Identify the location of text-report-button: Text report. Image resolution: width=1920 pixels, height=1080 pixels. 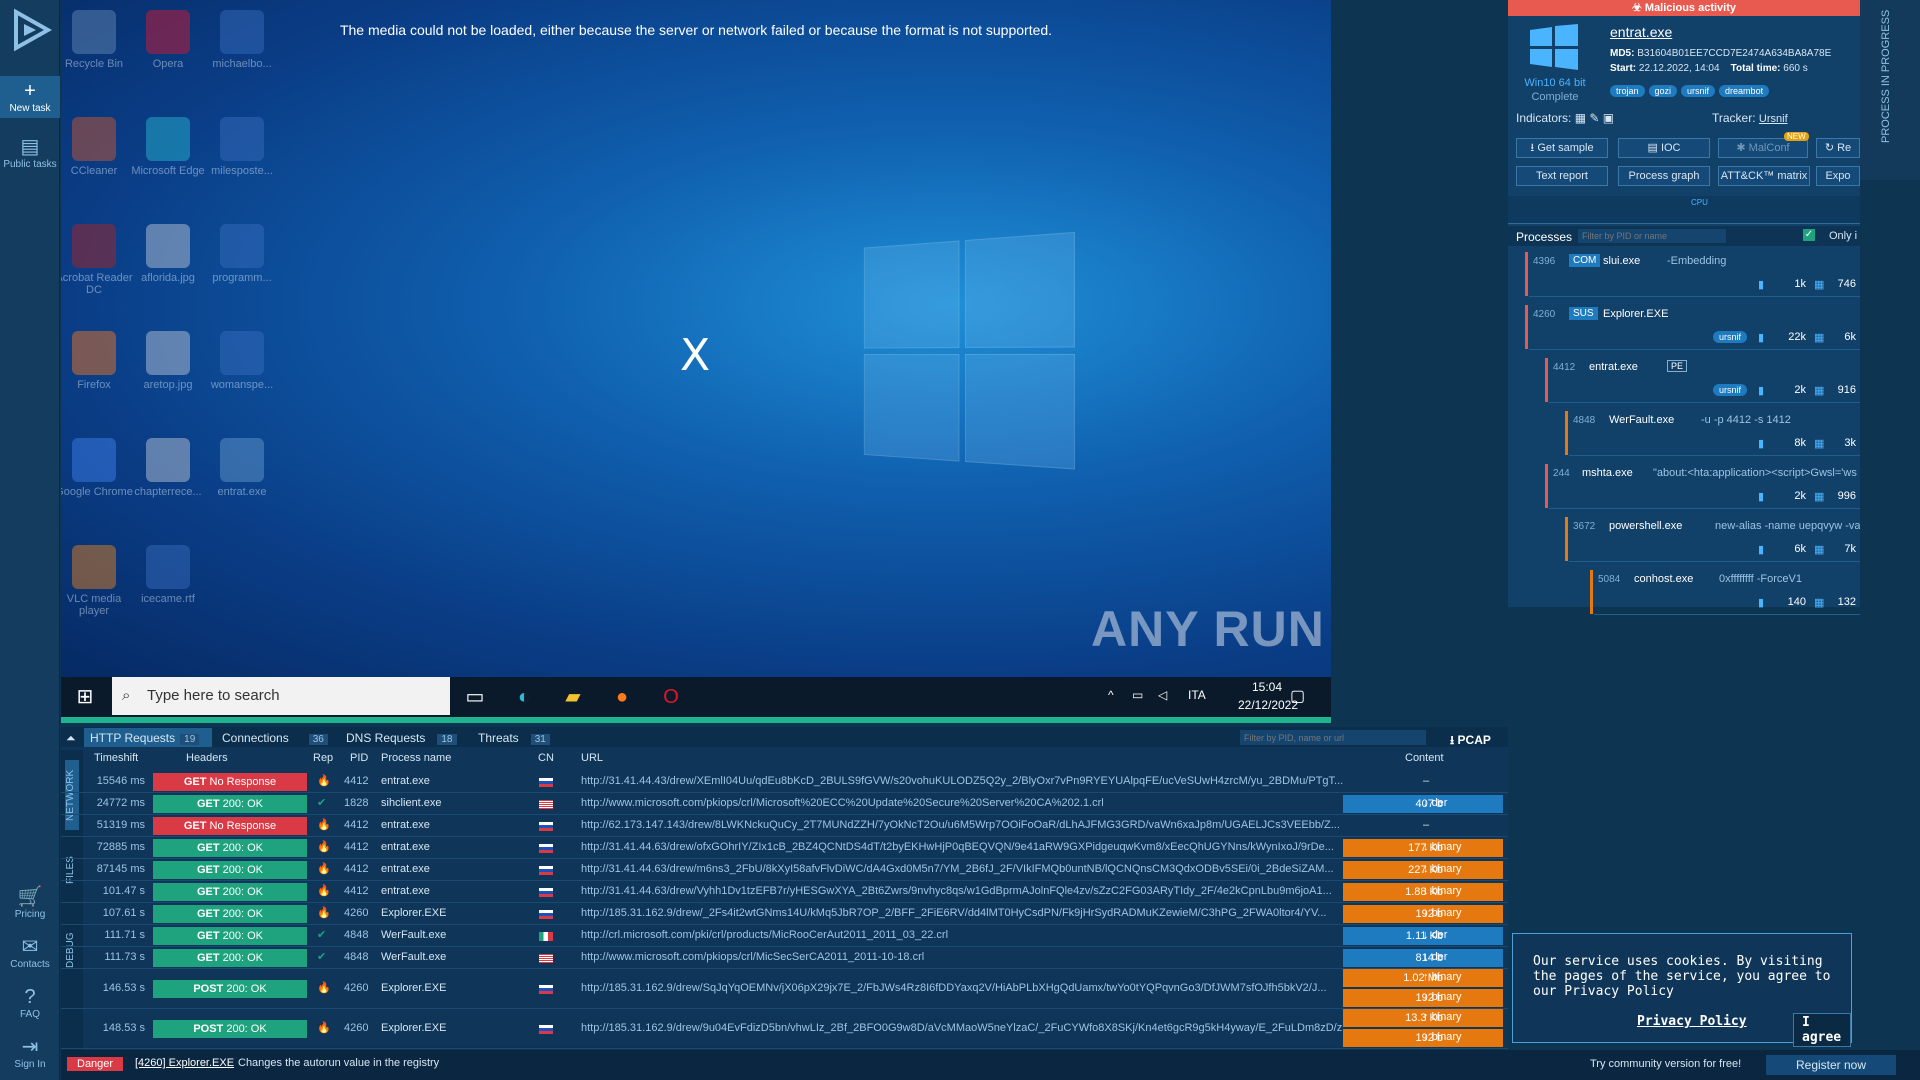
(1562, 176).